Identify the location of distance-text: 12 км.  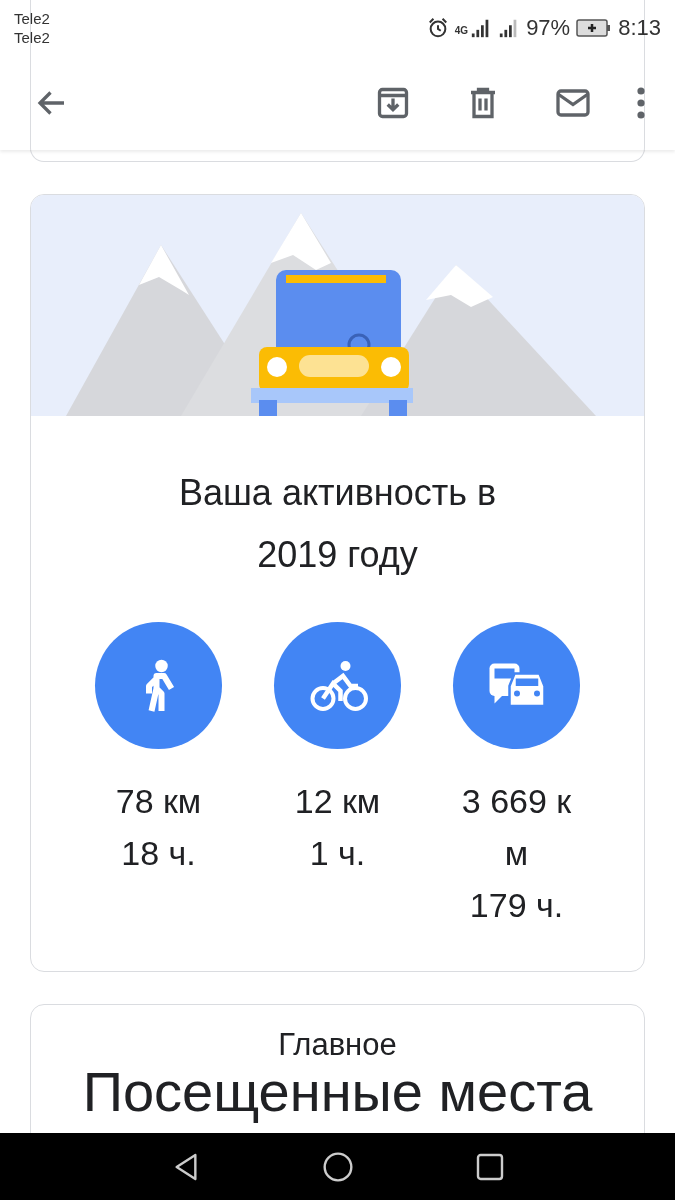
(337, 801).